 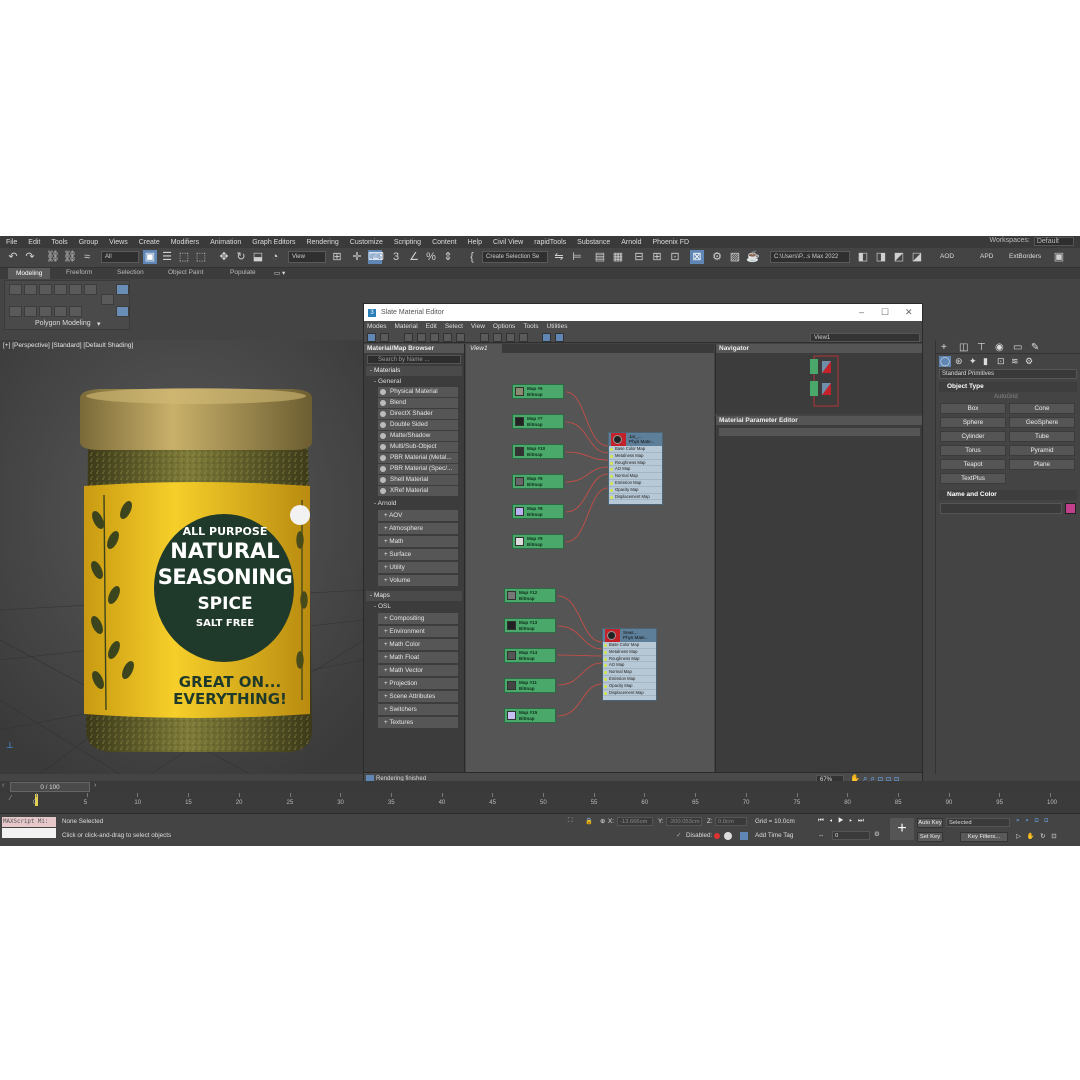 I want to click on angle-snap-icon: ∠, so click(x=414, y=257).